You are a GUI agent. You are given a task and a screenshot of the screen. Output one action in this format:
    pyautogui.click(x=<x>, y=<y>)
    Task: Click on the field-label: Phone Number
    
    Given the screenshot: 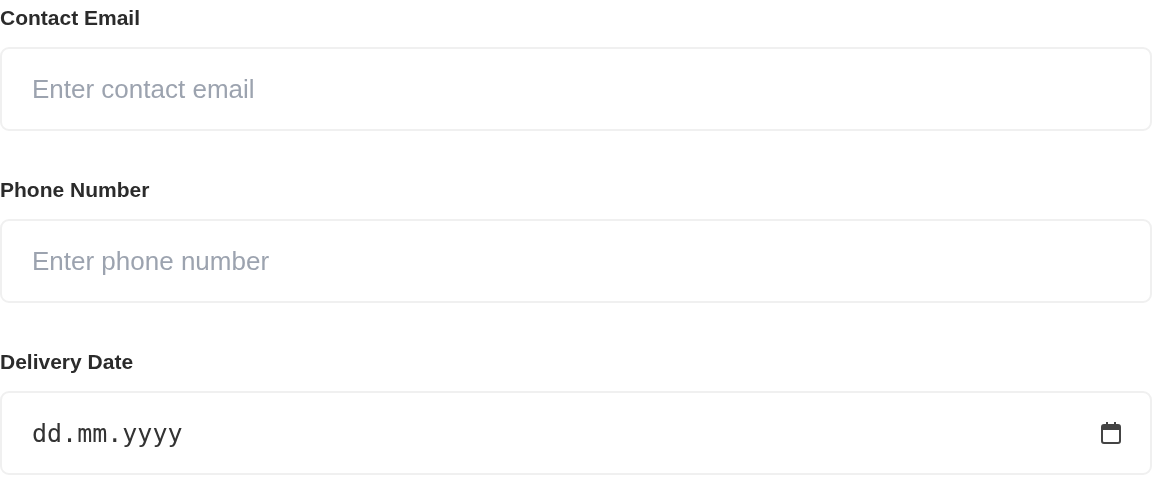 What is the action you would take?
    pyautogui.click(x=75, y=190)
    